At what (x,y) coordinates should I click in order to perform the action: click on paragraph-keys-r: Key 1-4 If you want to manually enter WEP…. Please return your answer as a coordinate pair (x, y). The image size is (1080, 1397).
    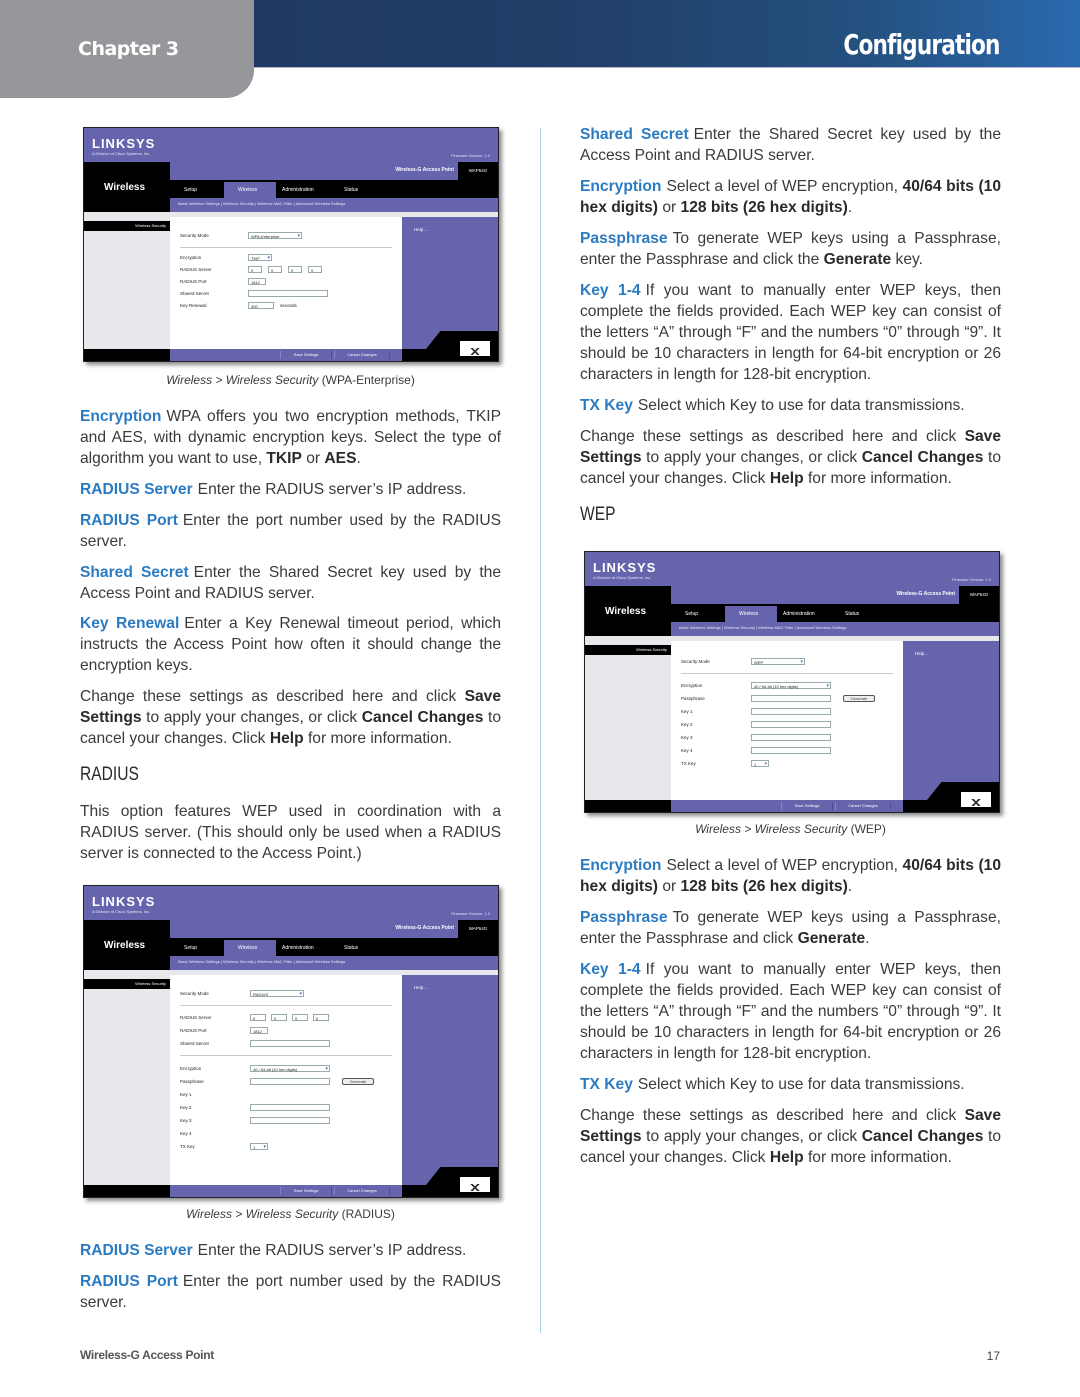
    Looking at the image, I should click on (790, 332).